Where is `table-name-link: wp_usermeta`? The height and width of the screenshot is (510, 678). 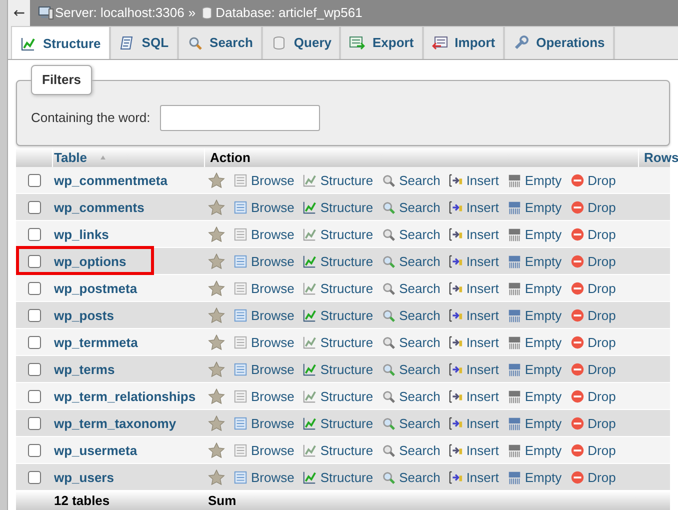
table-name-link: wp_usermeta is located at coordinates (95, 450).